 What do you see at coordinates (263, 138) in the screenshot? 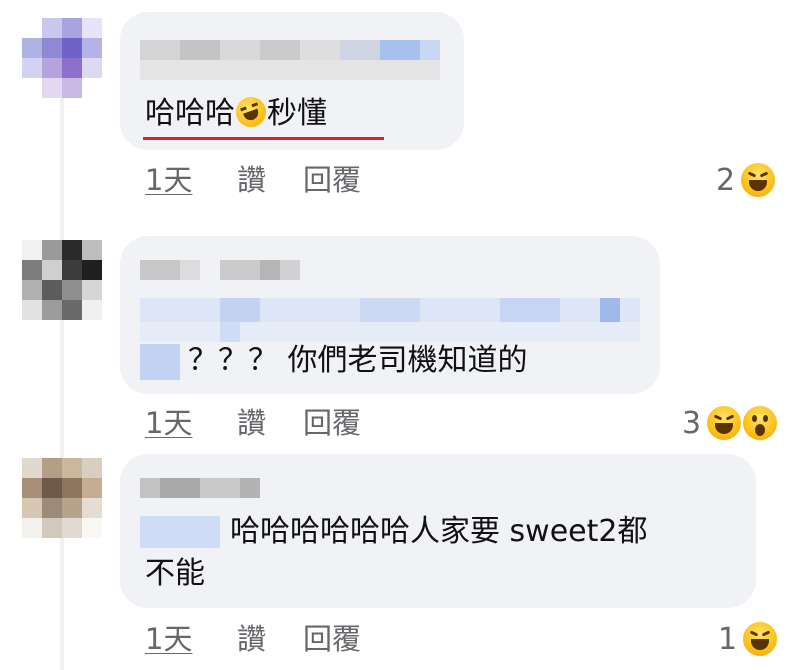
I see `red-underline-highlight` at bounding box center [263, 138].